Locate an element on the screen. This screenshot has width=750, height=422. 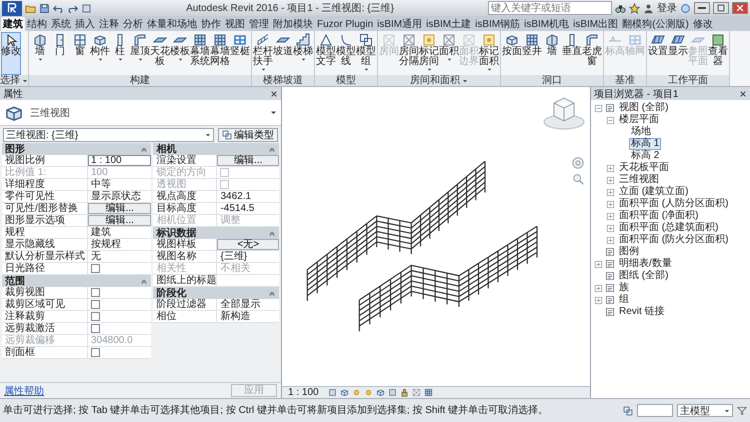
tool-button: 柱 is located at coordinates (120, 53).